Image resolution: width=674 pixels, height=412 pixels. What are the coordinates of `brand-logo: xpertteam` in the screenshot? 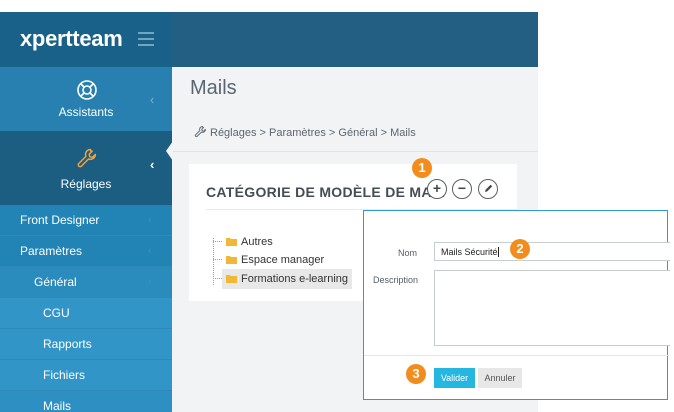 It's located at (71, 38).